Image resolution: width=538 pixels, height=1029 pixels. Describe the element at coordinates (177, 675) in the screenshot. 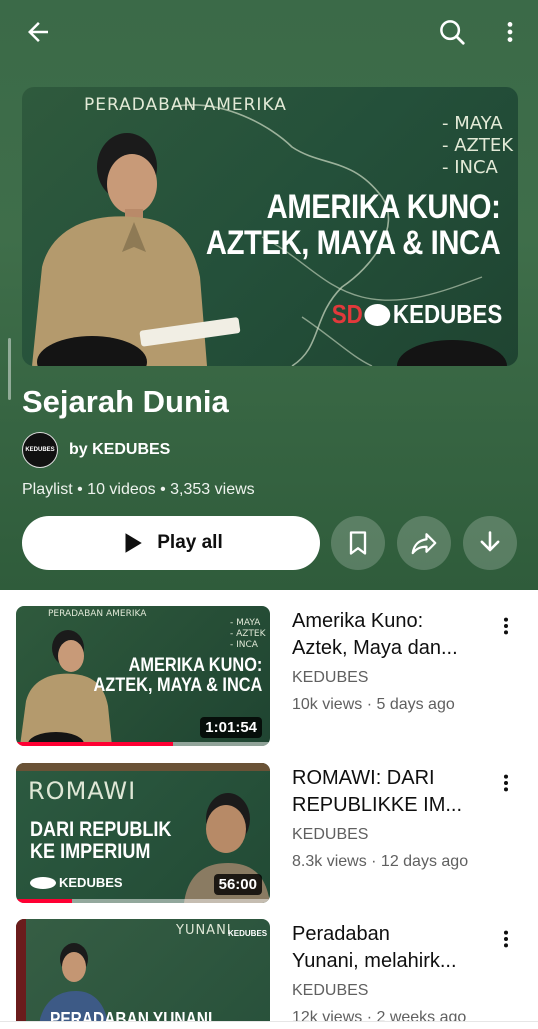

I see `thumbnail-title-text: AMERIKA KUNO: AZTEK, MAYA & INCA` at that location.